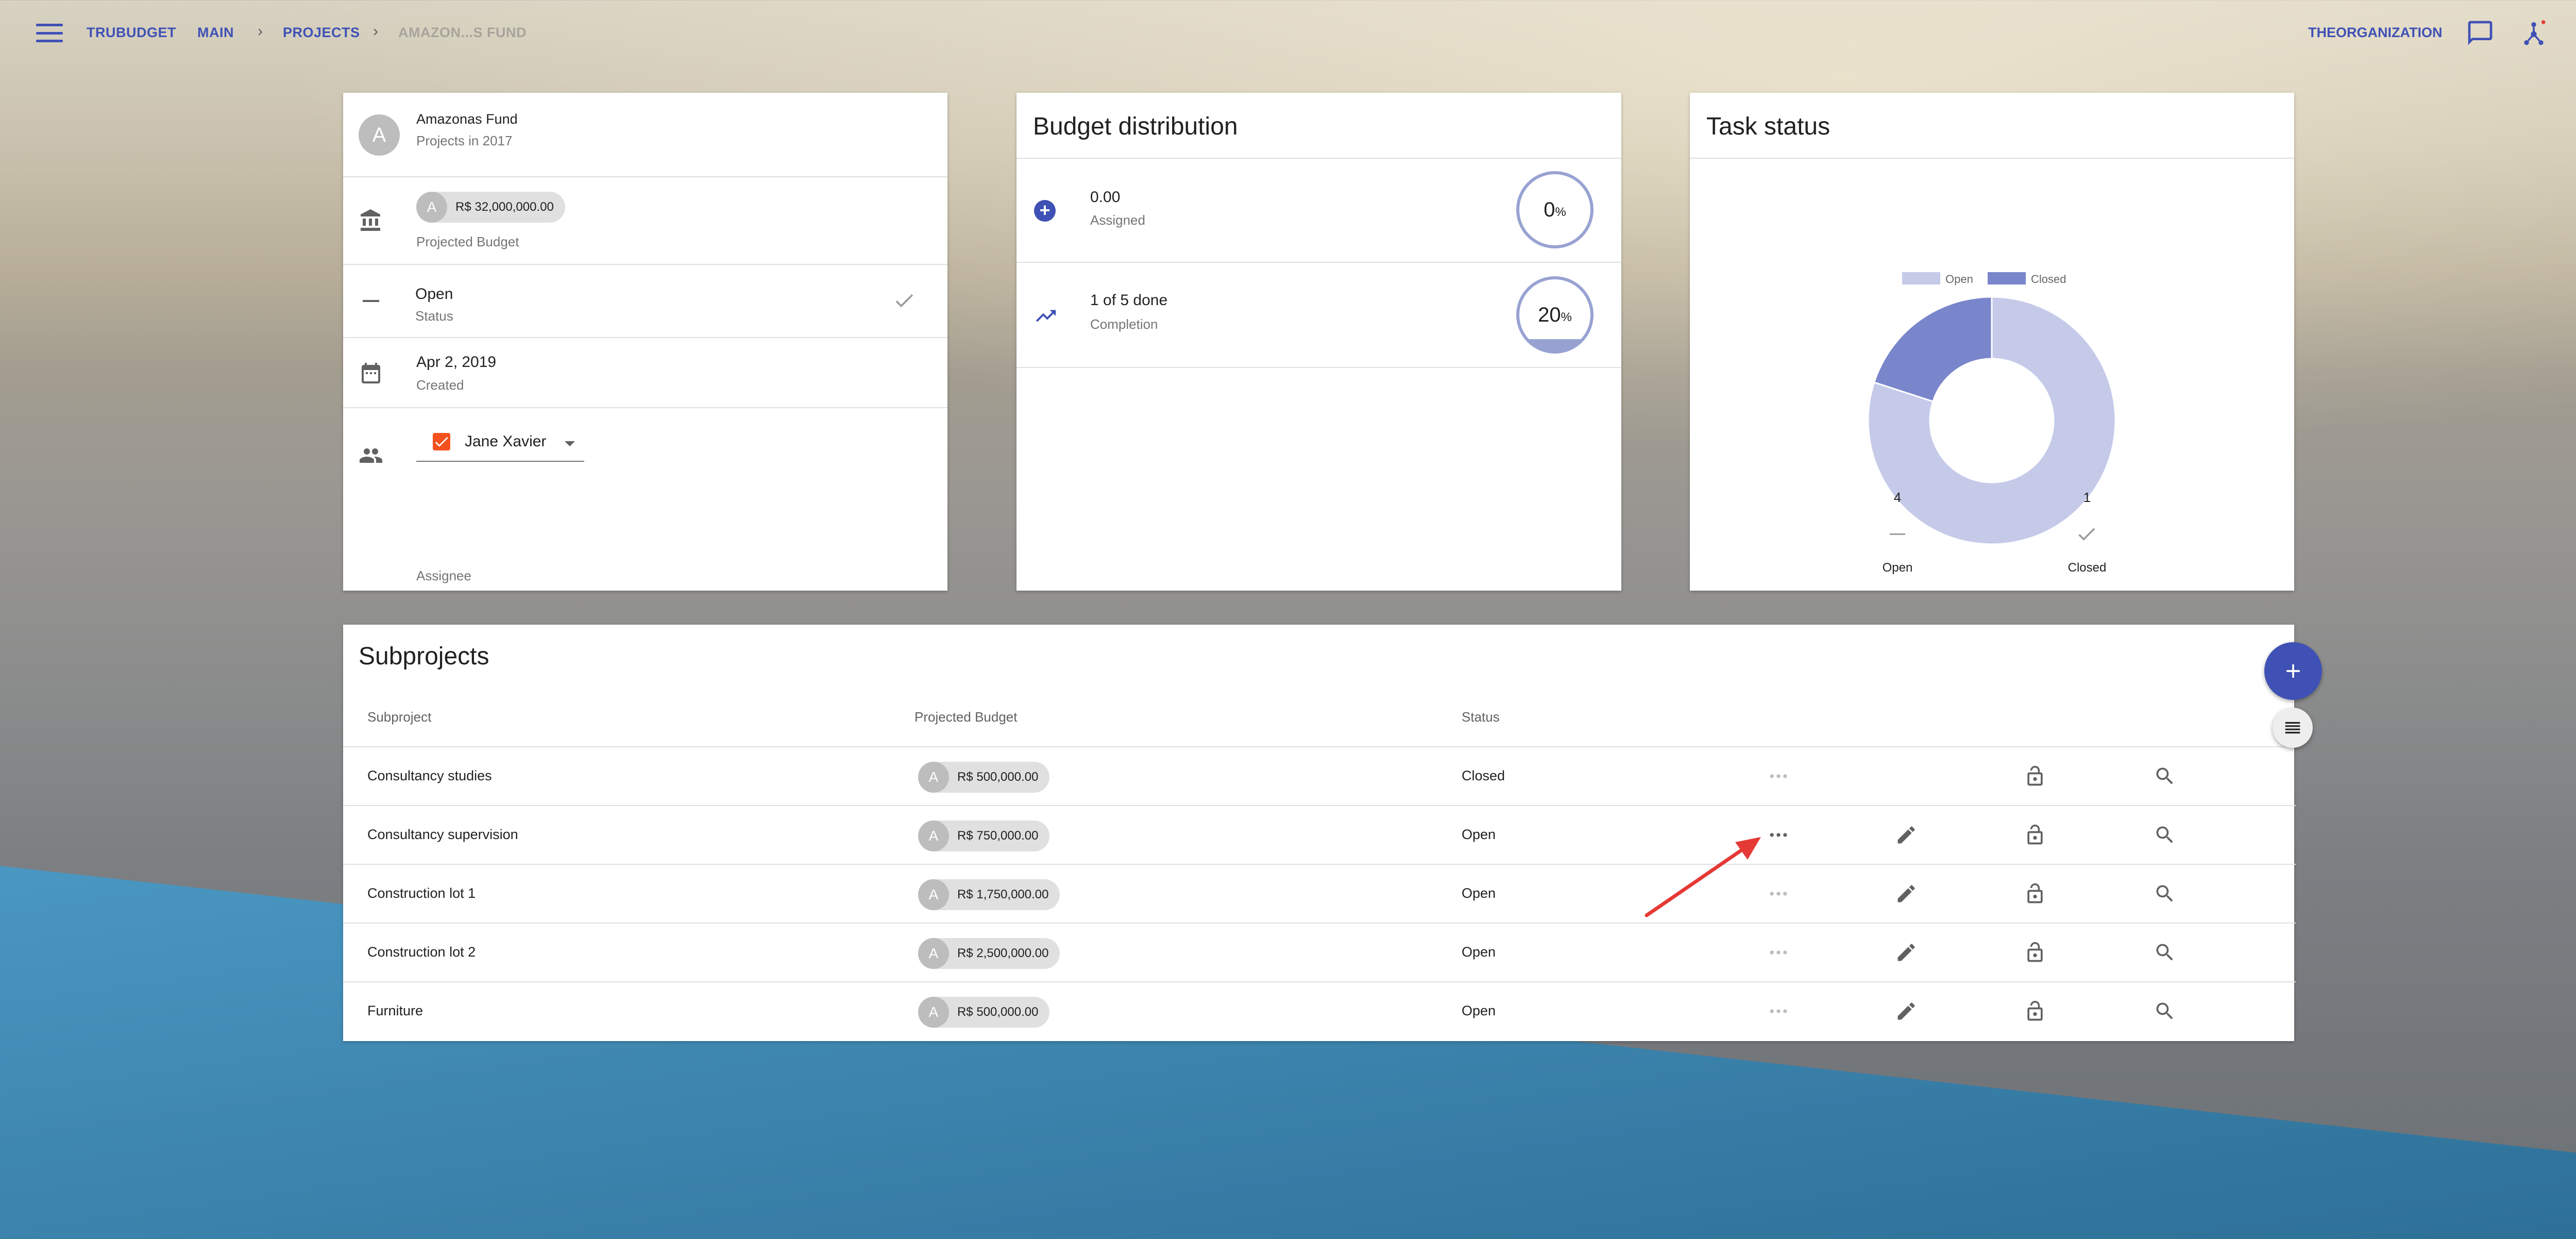 Image resolution: width=2576 pixels, height=1239 pixels. I want to click on breadcrumb-main: MAIN, so click(215, 33).